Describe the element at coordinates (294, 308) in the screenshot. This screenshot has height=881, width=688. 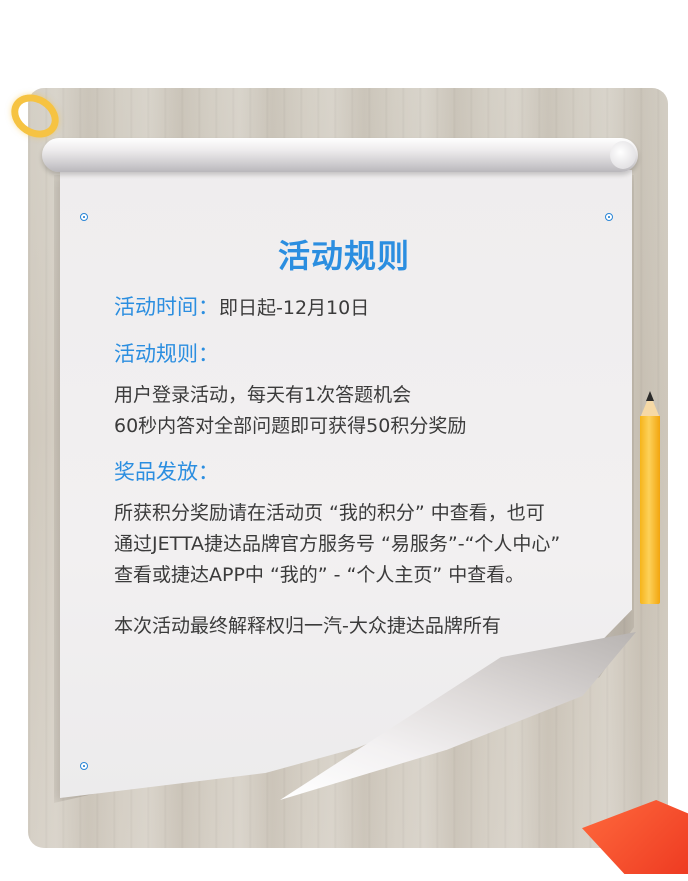
I see `time-value: 即日起-12月10日` at that location.